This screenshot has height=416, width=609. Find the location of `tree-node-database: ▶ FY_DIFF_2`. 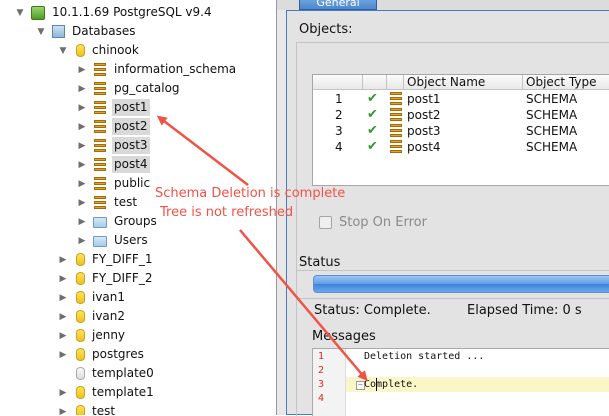

tree-node-database: ▶ FY_DIFF_2 is located at coordinates (105, 278).